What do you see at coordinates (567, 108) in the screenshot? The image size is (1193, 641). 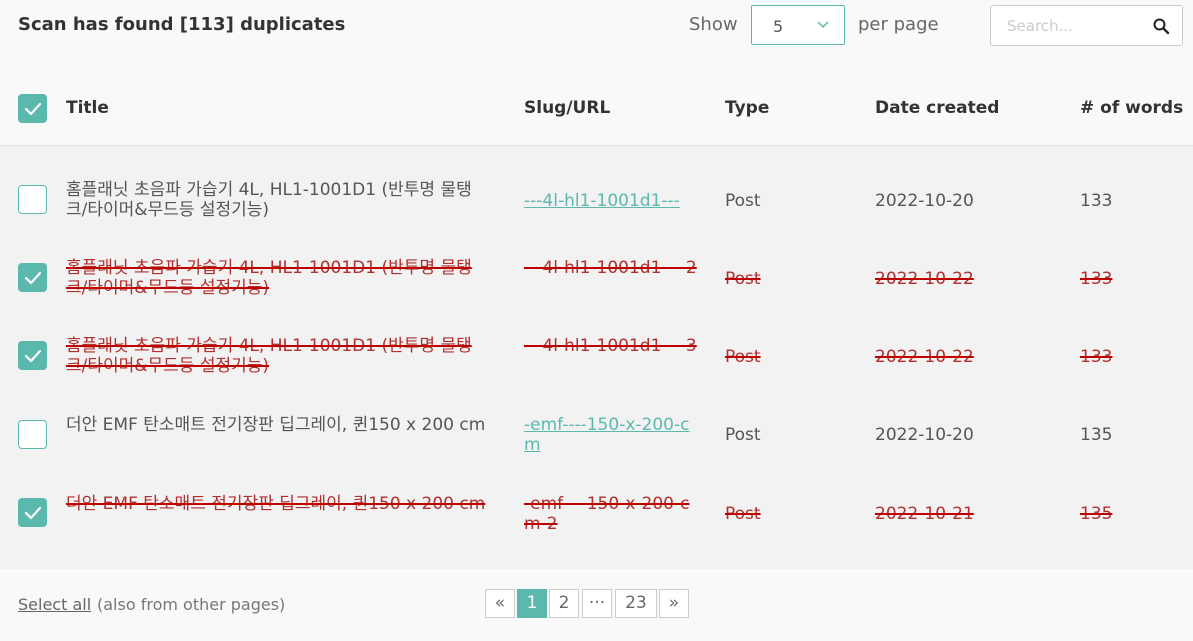 I see `column-slug: Slug/URL` at bounding box center [567, 108].